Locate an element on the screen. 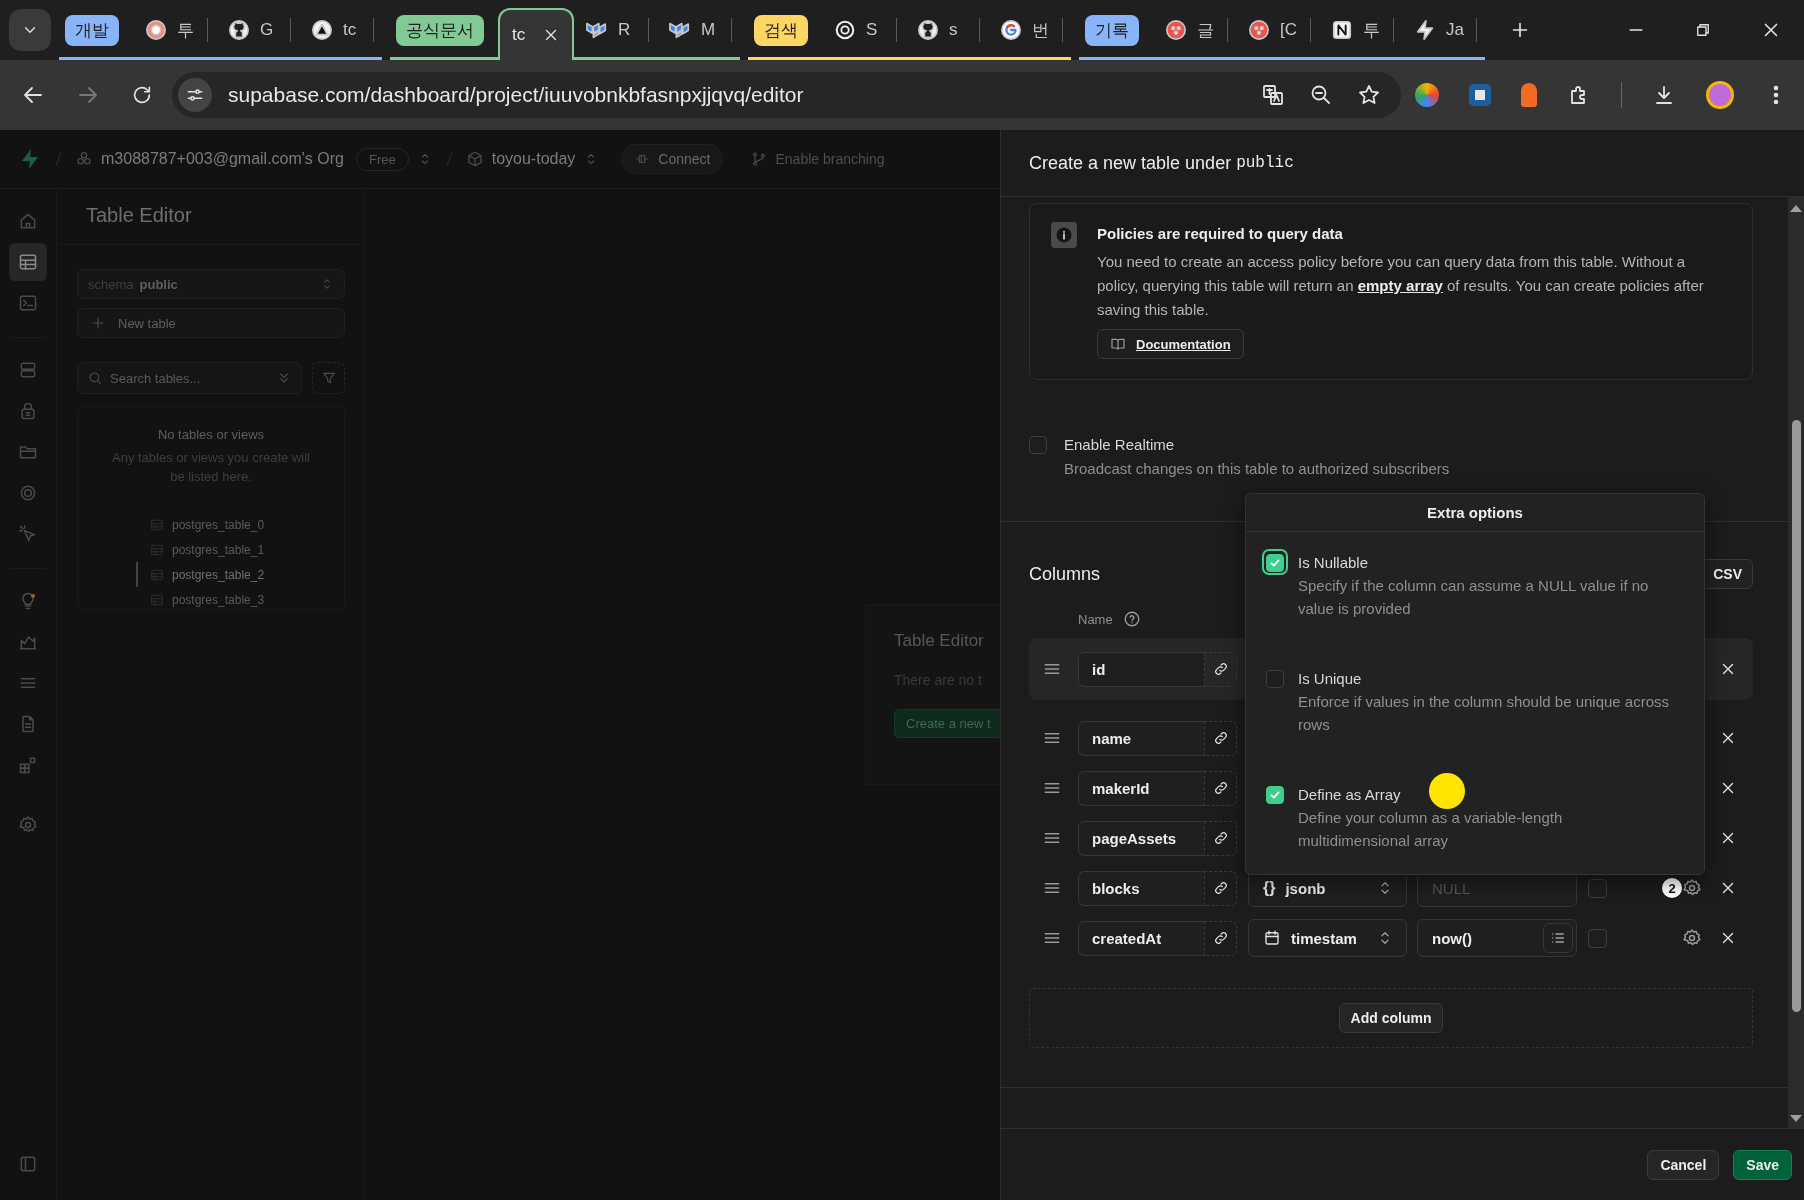 This screenshot has width=1804, height=1200. column-name-field: id is located at coordinates (1141, 669).